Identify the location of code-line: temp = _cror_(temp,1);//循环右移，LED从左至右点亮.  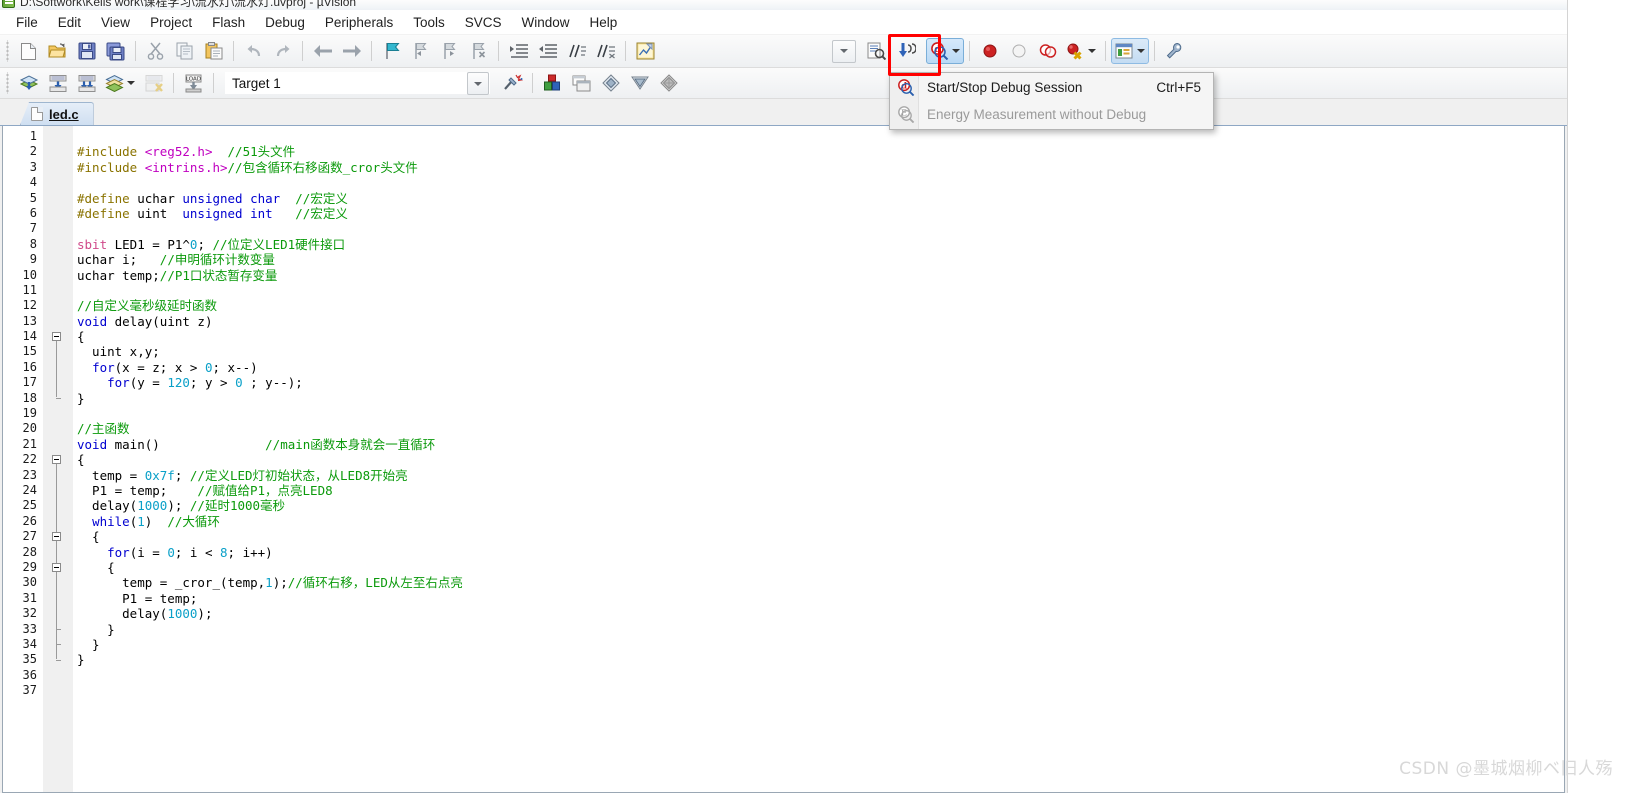
(820, 582).